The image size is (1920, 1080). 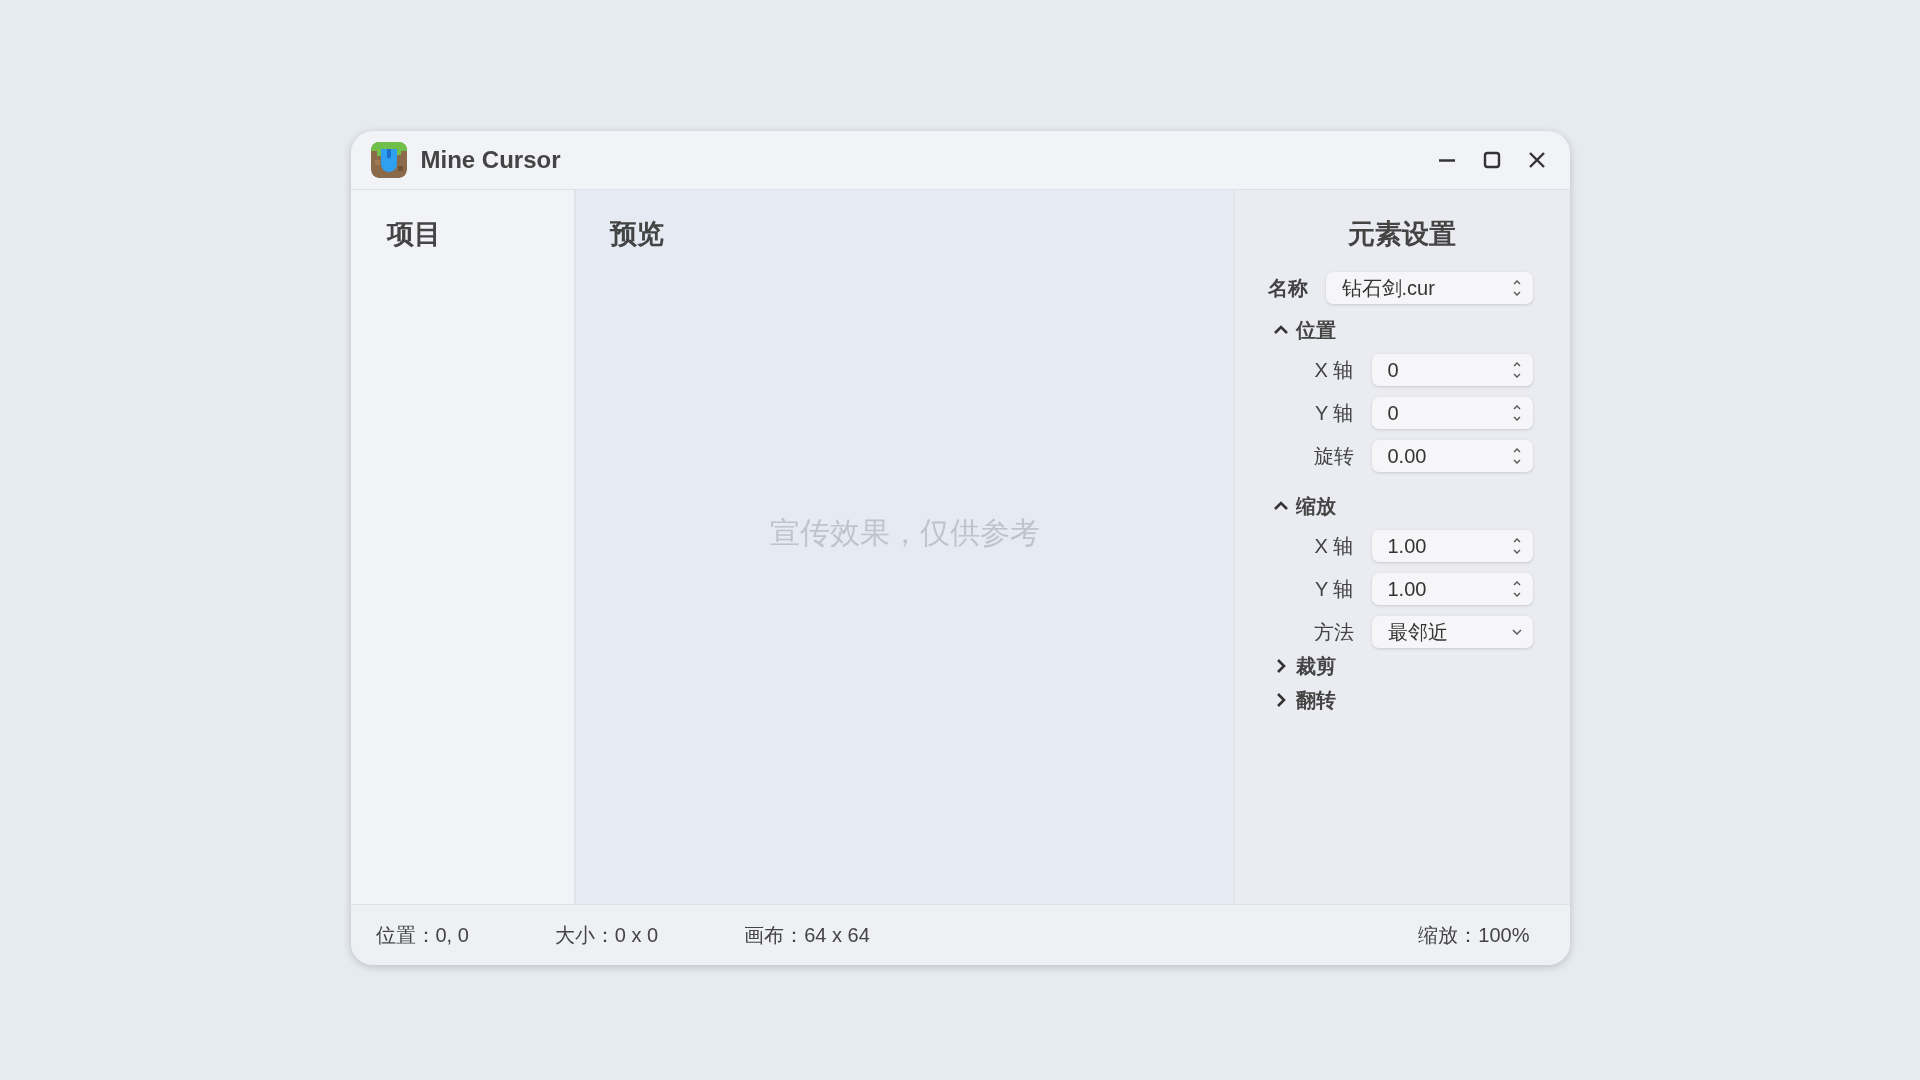 I want to click on dropdown: 最邻近, so click(x=1452, y=632).